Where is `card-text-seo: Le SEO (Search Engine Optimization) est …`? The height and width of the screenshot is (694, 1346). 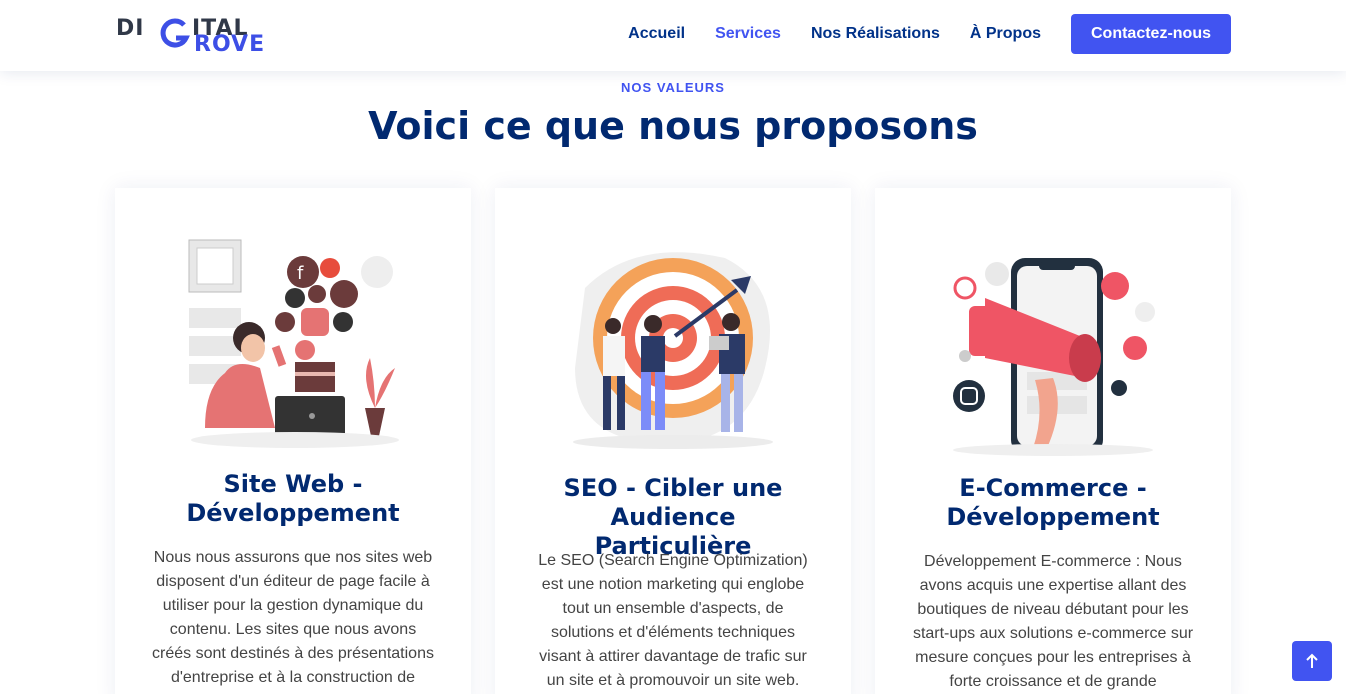
card-text-seo: Le SEO (Search Engine Optimization) est … is located at coordinates (673, 620).